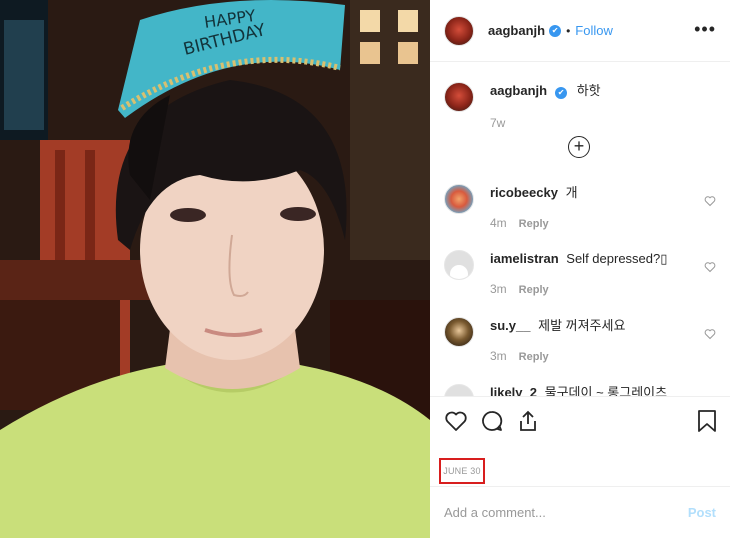  What do you see at coordinates (580, 208) in the screenshot?
I see `list-item: ricobeecky 개 4m Reply` at bounding box center [580, 208].